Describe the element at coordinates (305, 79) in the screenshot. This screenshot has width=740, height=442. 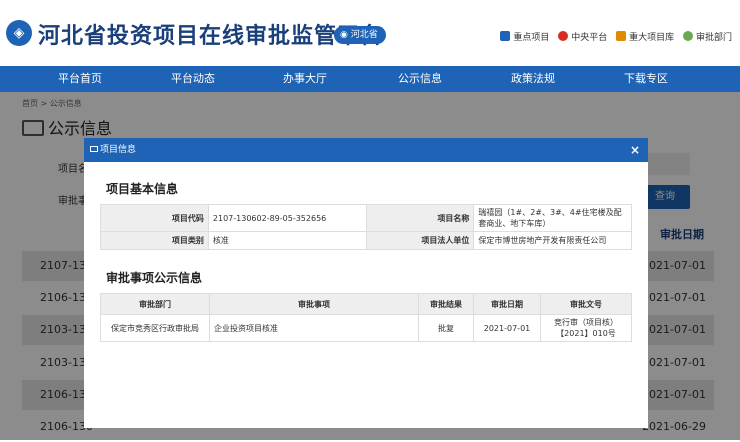
I see `nav-service-hall: 办事大厅` at that location.